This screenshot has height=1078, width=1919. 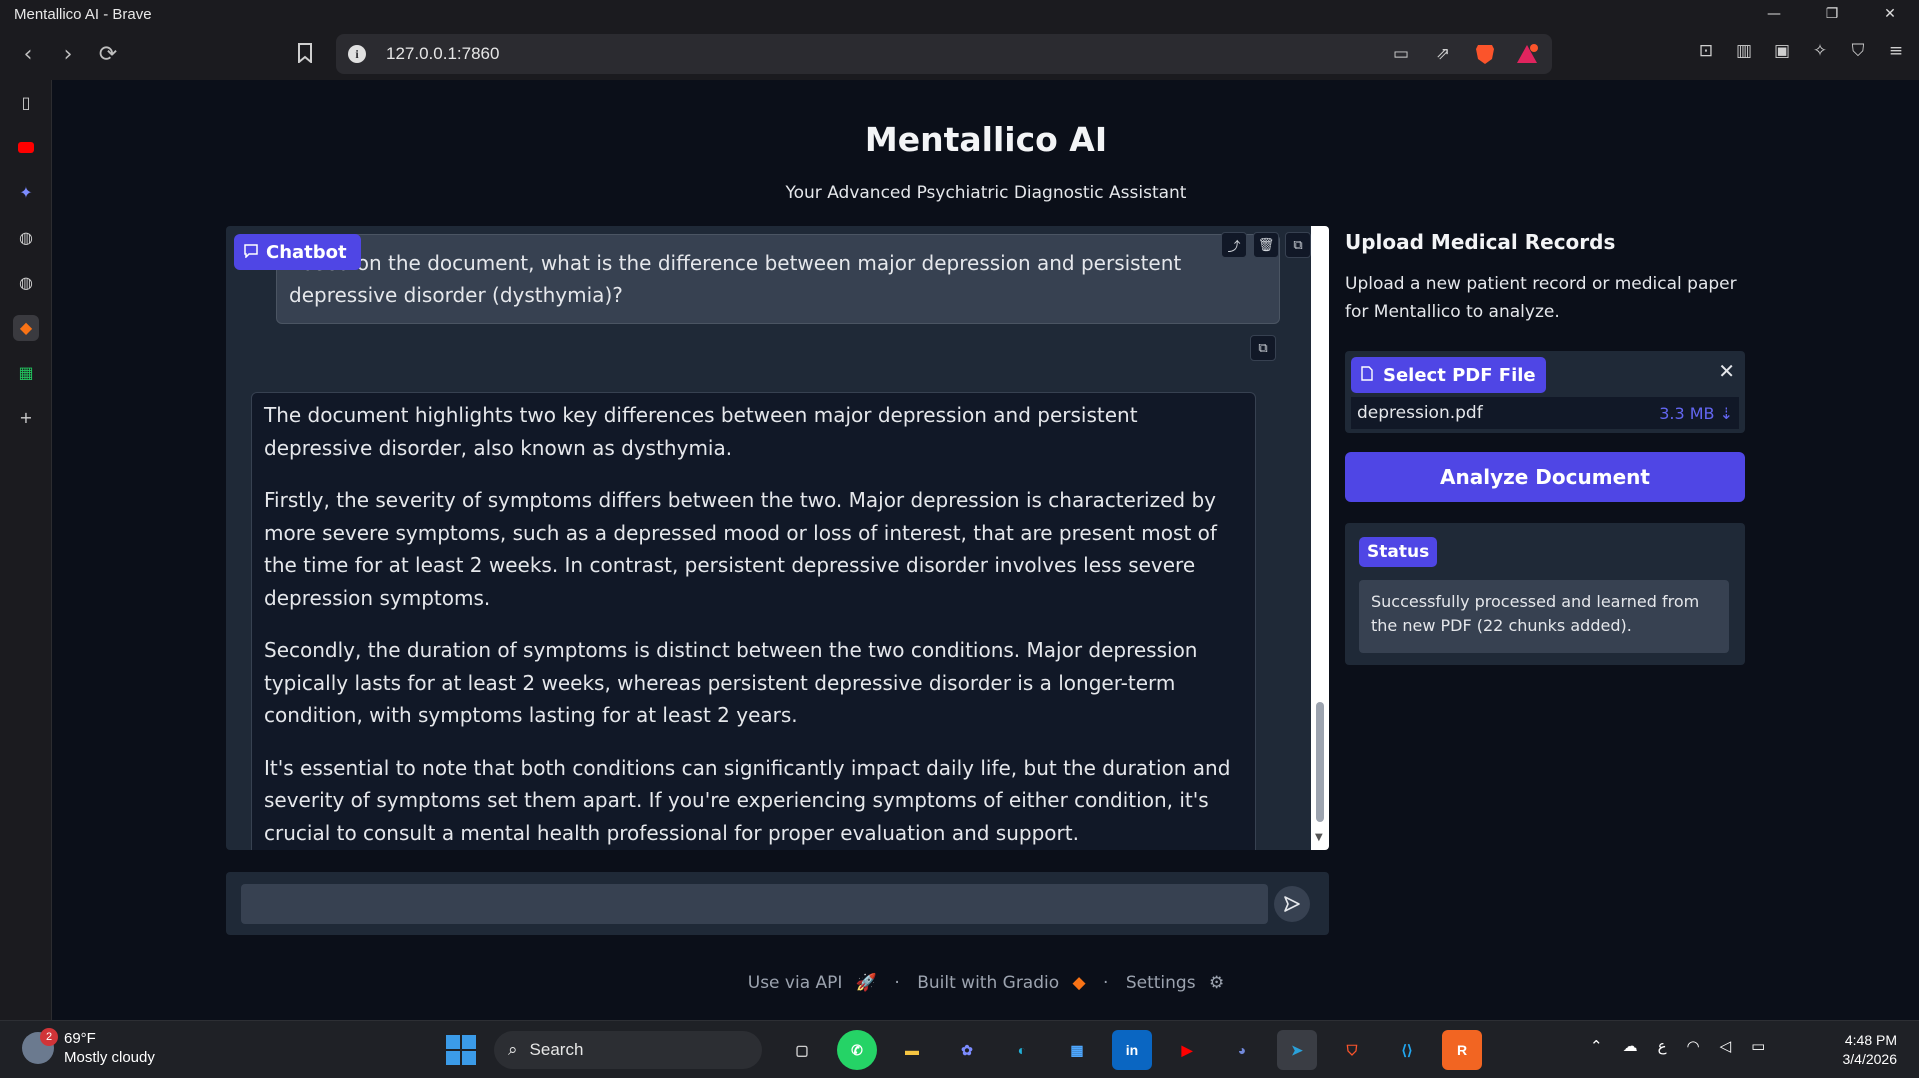 I want to click on wifi-icon: ◠, so click(x=1693, y=1046).